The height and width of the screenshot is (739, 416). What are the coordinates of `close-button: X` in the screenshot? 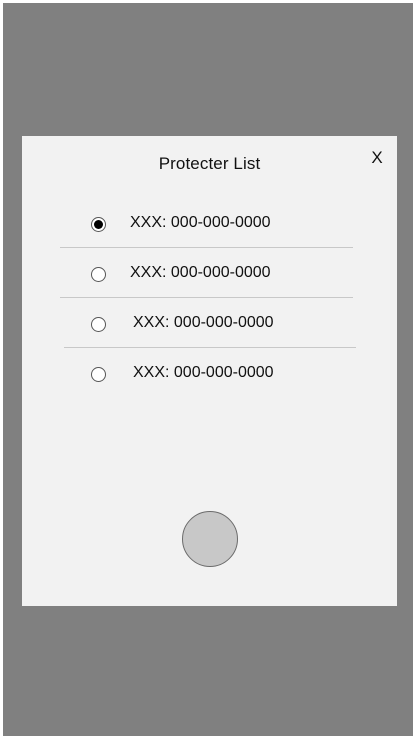 It's located at (377, 158).